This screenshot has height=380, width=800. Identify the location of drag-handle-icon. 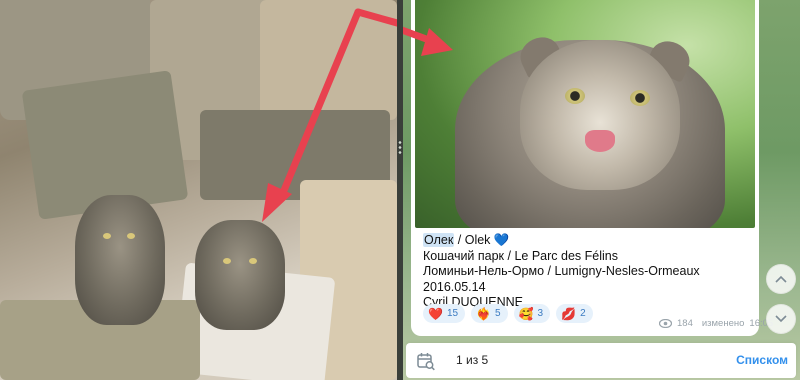
(400, 147).